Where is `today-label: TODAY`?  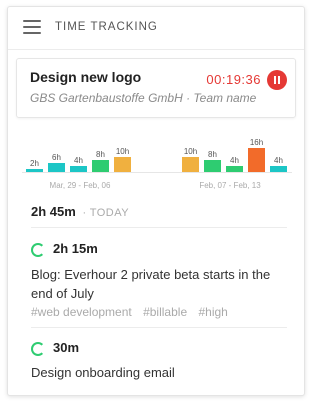 today-label: TODAY is located at coordinates (109, 213).